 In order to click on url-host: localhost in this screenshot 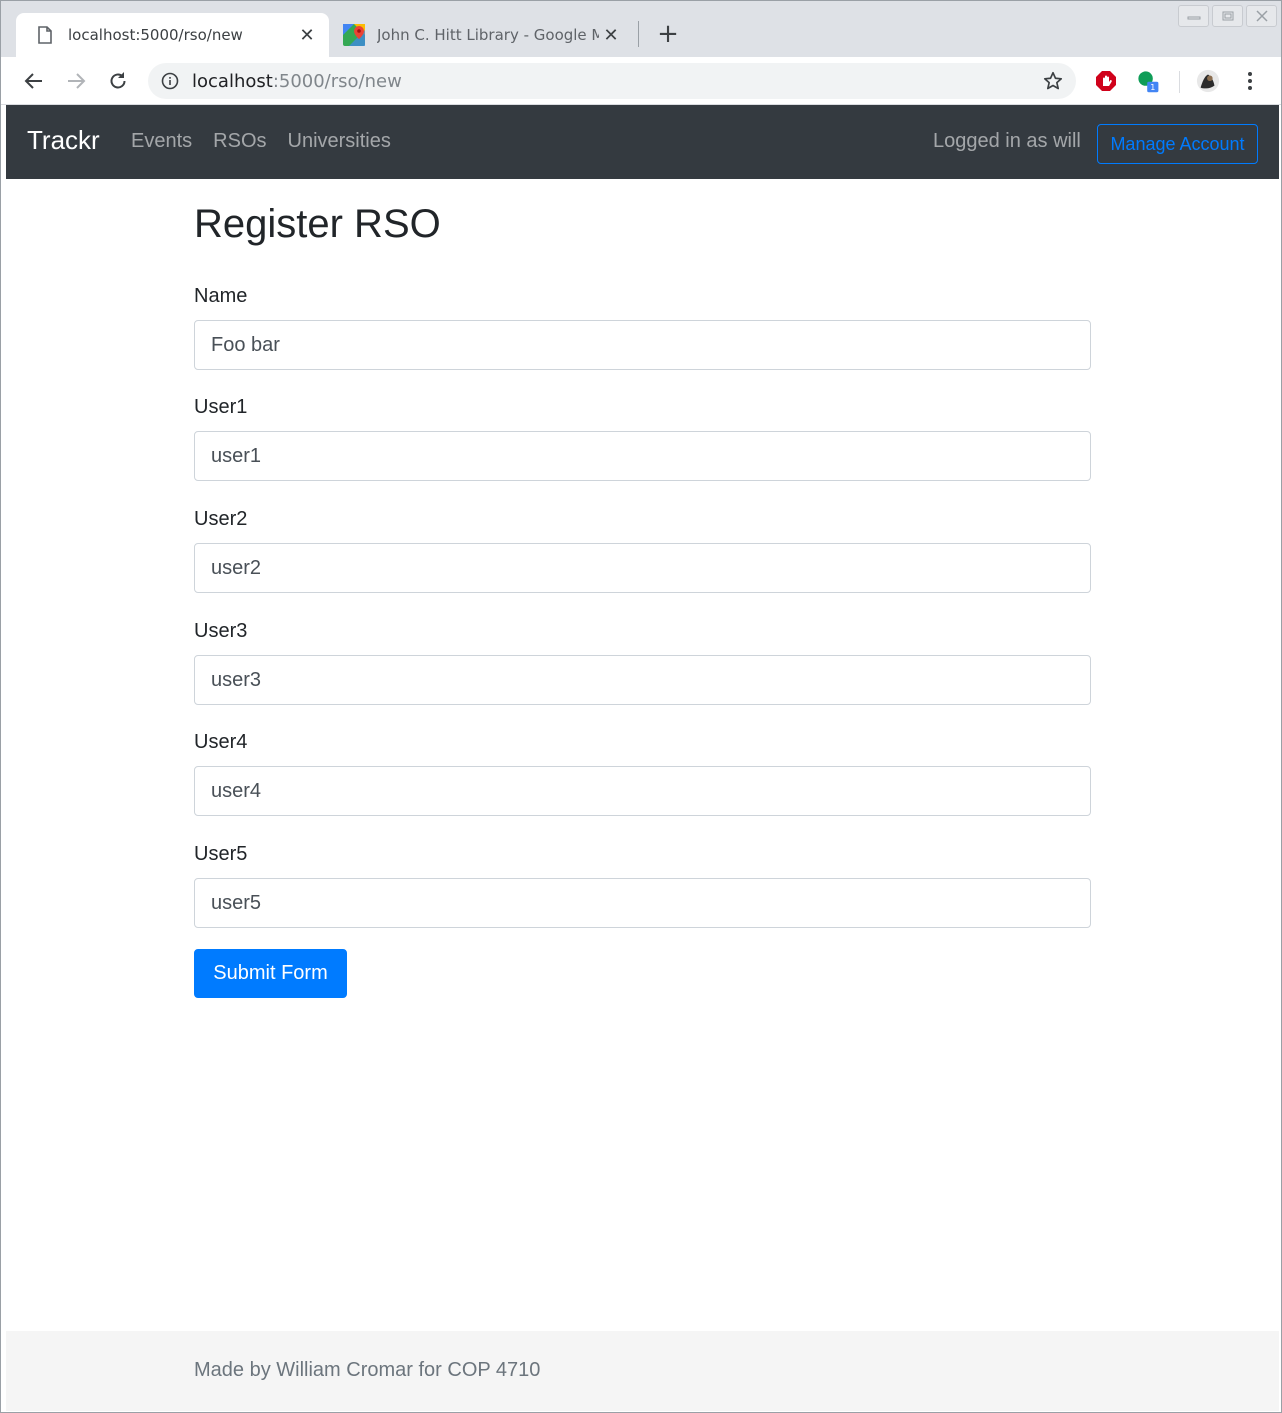, I will do `click(232, 81)`.